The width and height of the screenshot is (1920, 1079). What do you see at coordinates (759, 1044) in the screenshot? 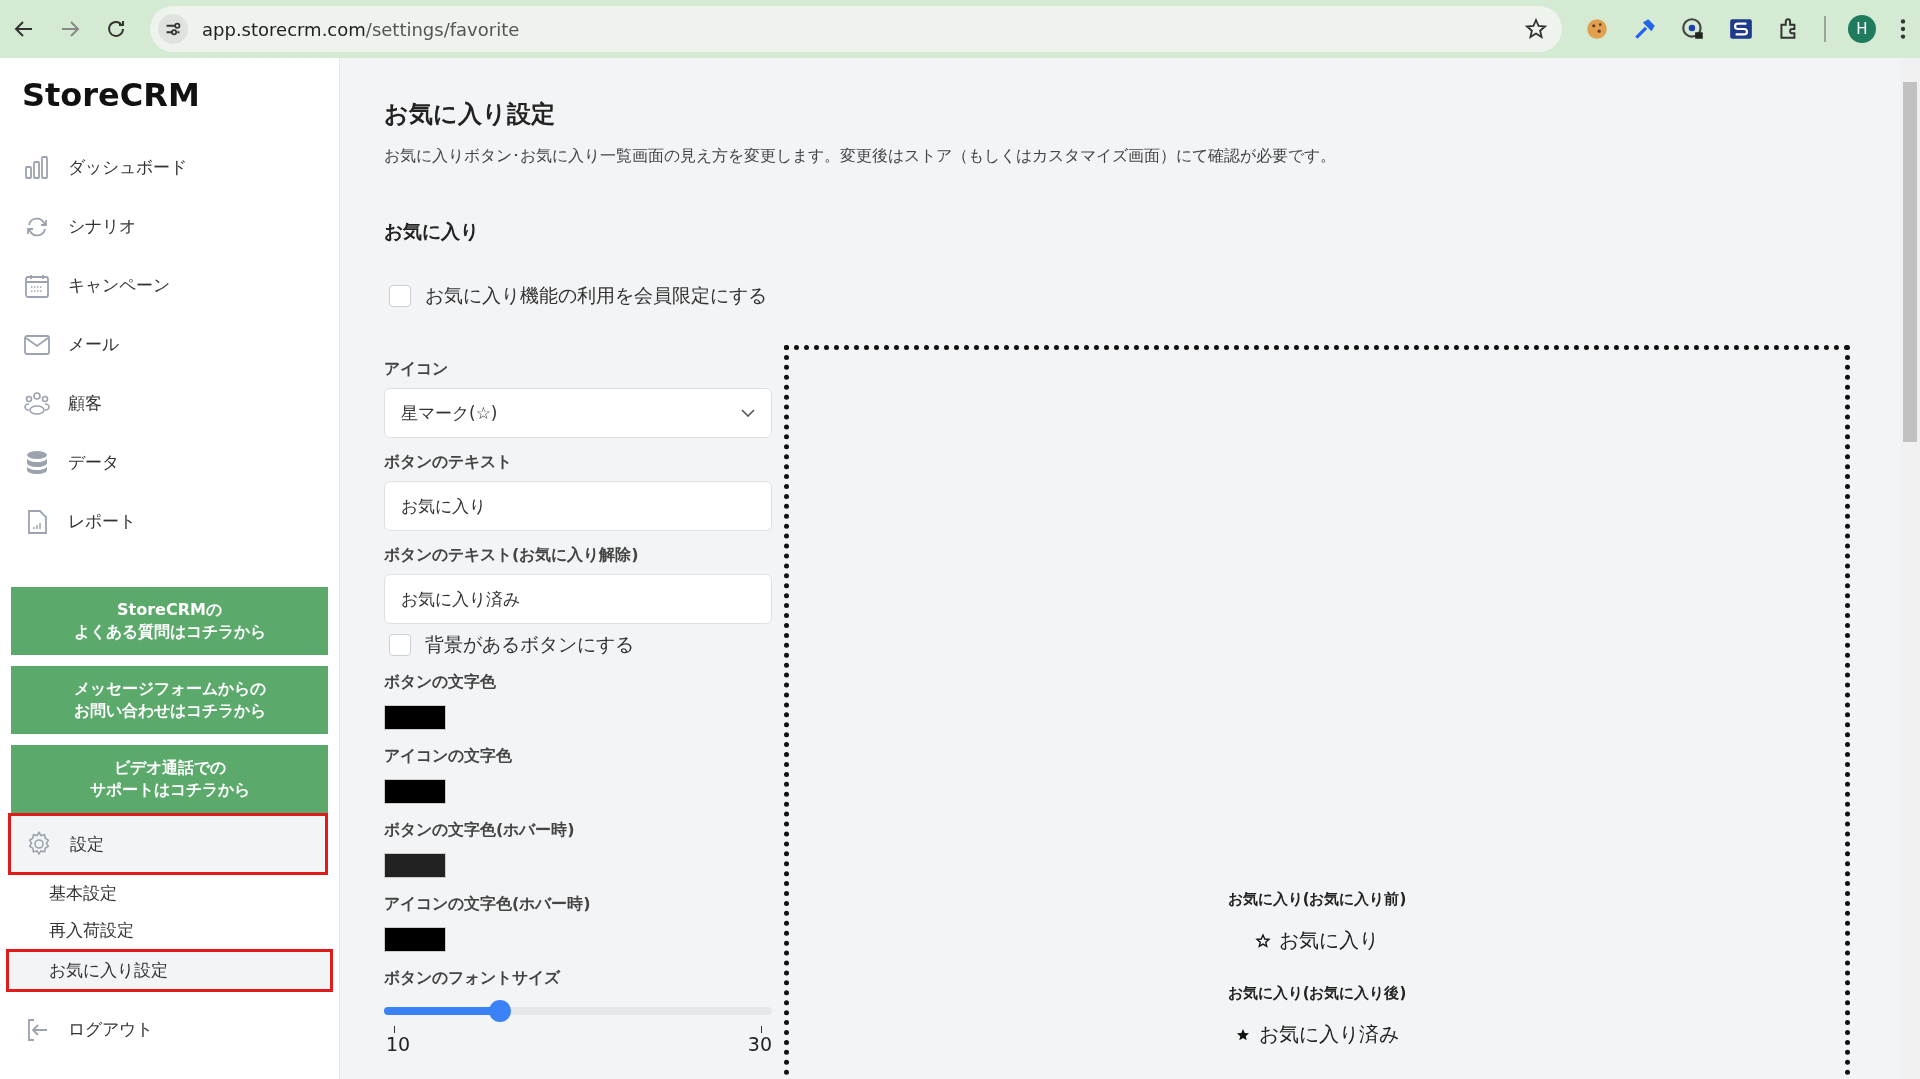
I see `slider-max-label: 30` at bounding box center [759, 1044].